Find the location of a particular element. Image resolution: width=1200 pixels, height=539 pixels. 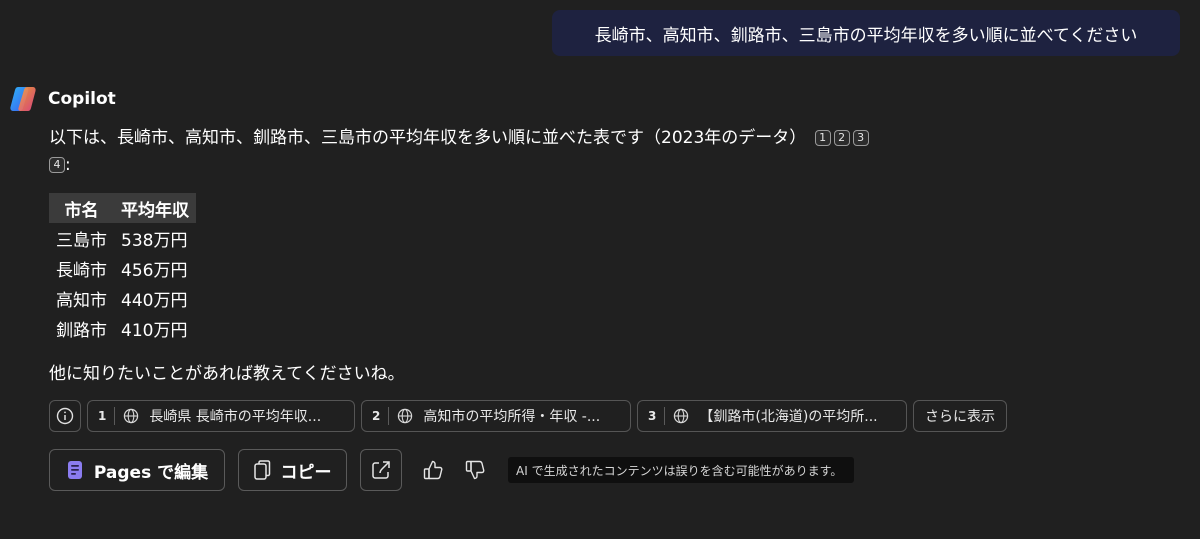

pages-icon is located at coordinates (75, 470).